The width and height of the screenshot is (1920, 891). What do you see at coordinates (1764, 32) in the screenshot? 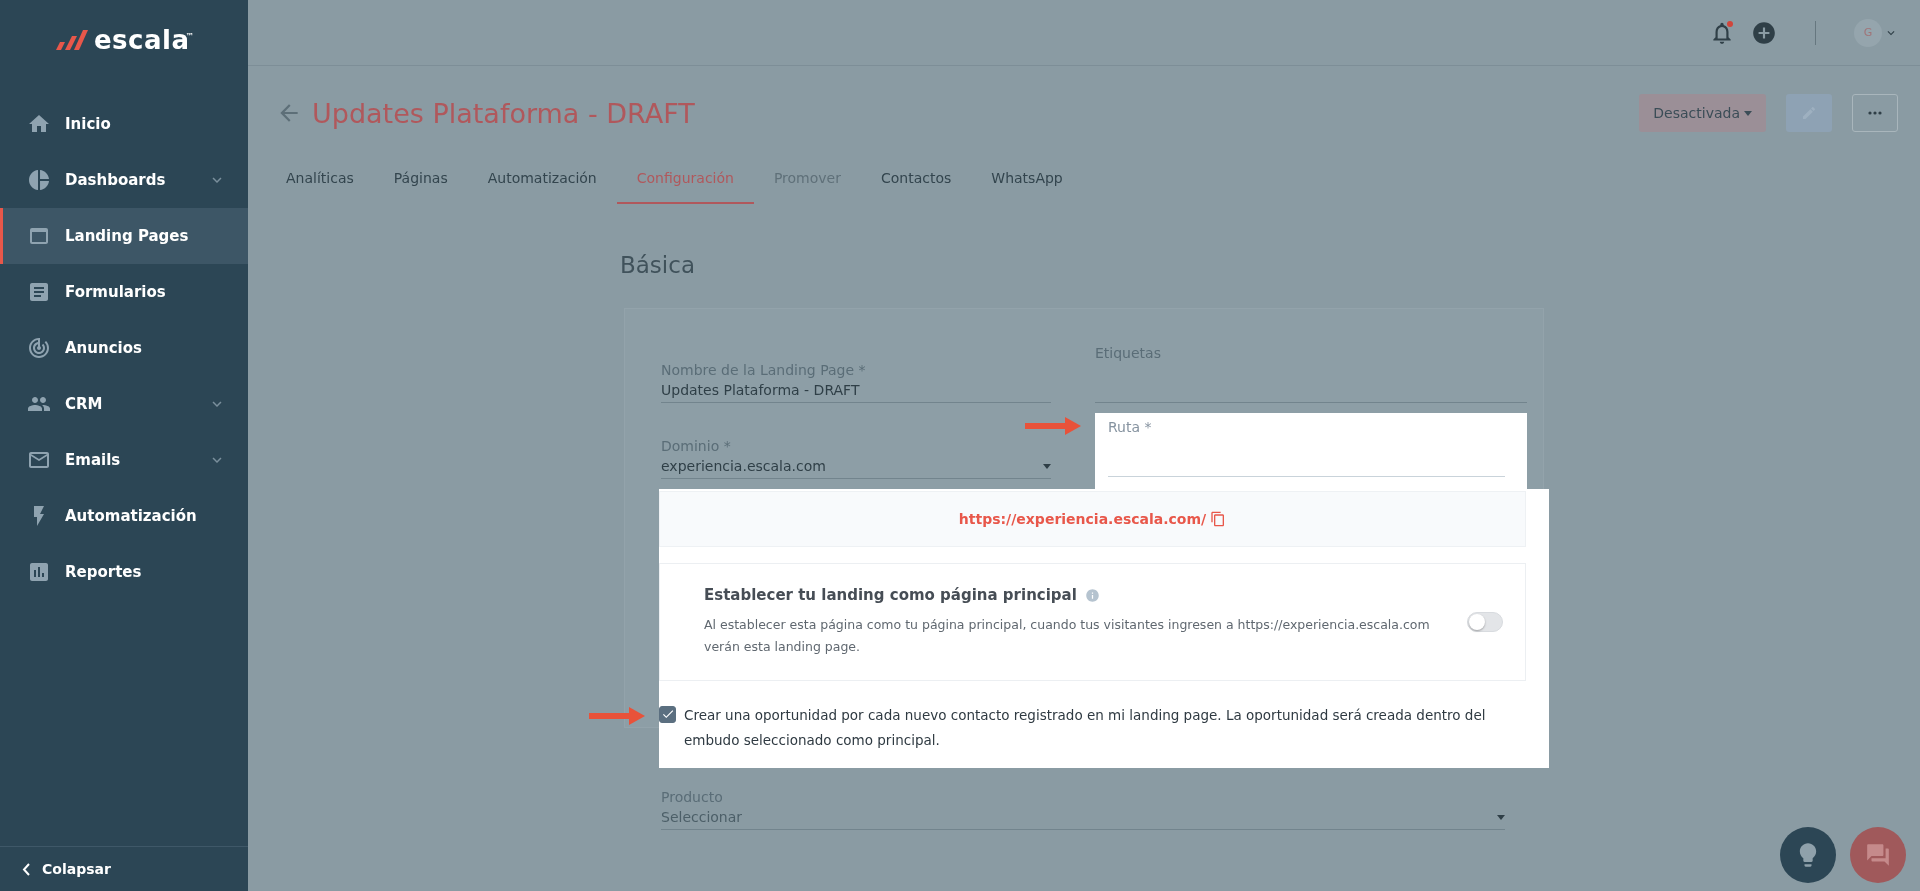
I see `add-icon` at bounding box center [1764, 32].